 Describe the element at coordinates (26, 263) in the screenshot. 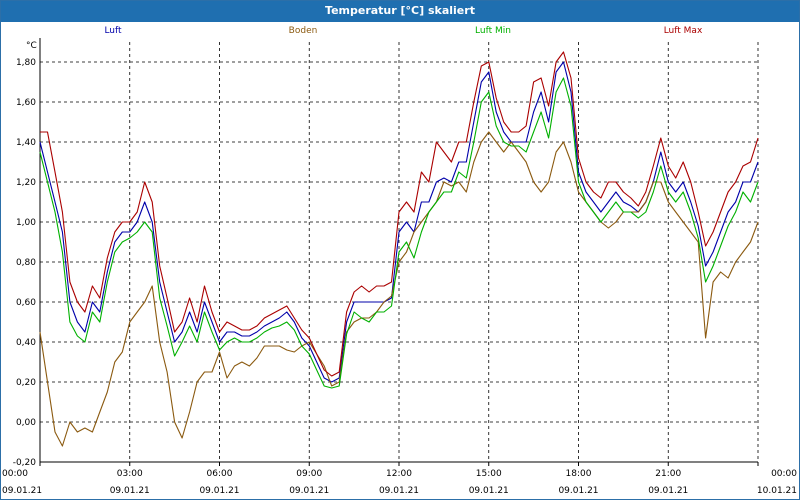

I see `y-tick-label: 0,80` at that location.